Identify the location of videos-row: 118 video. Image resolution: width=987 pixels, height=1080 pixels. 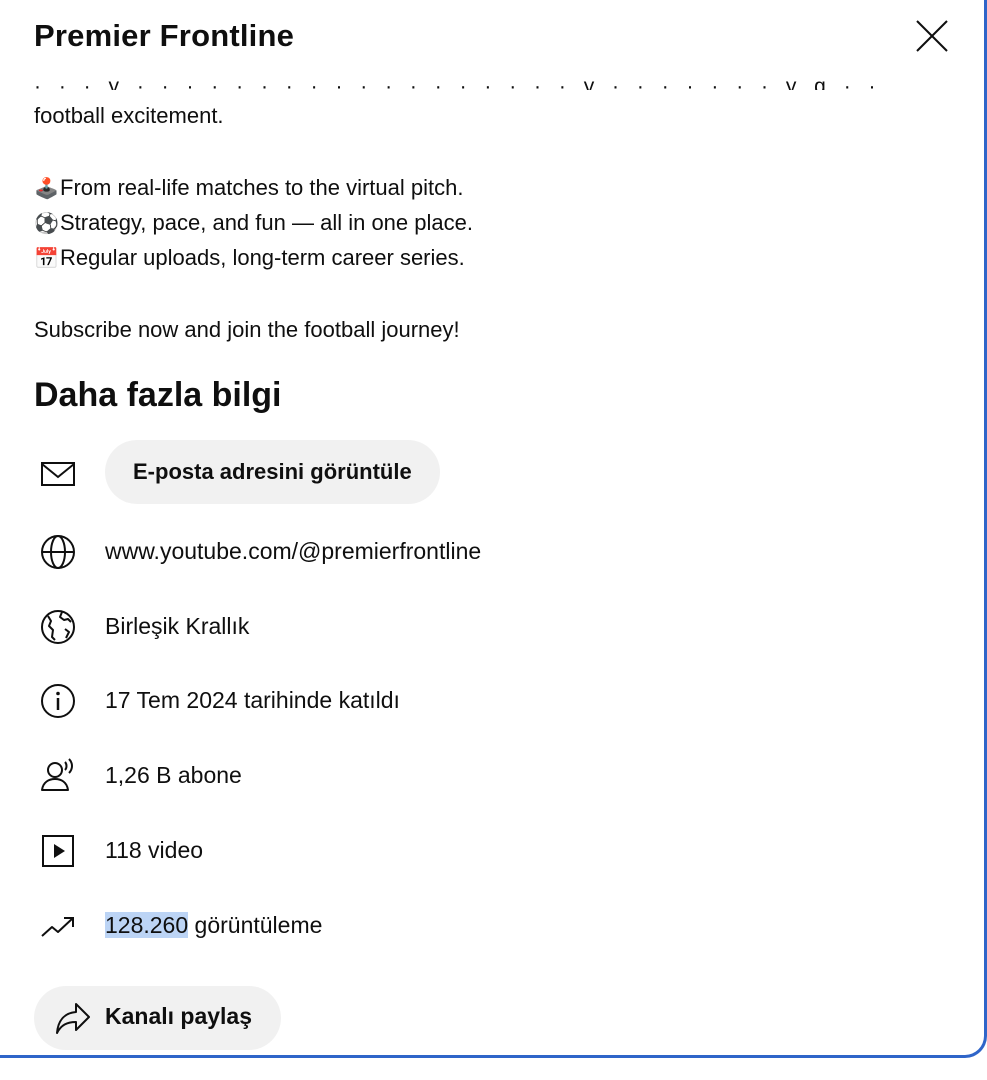
(484, 849).